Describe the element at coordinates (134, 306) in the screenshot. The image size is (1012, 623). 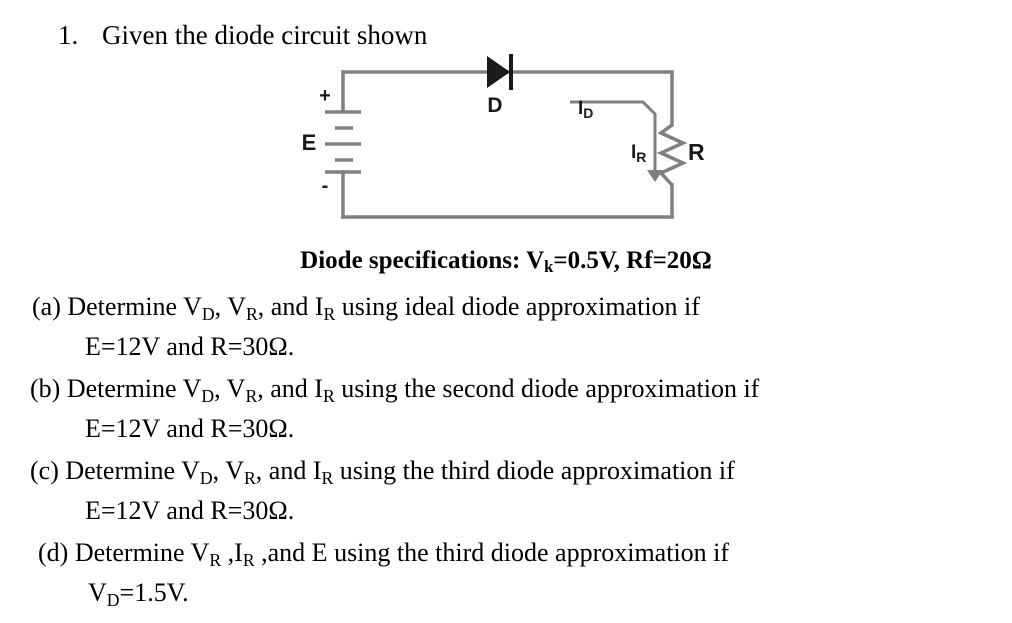
I see `part-a-text-pre: Determine V` at that location.